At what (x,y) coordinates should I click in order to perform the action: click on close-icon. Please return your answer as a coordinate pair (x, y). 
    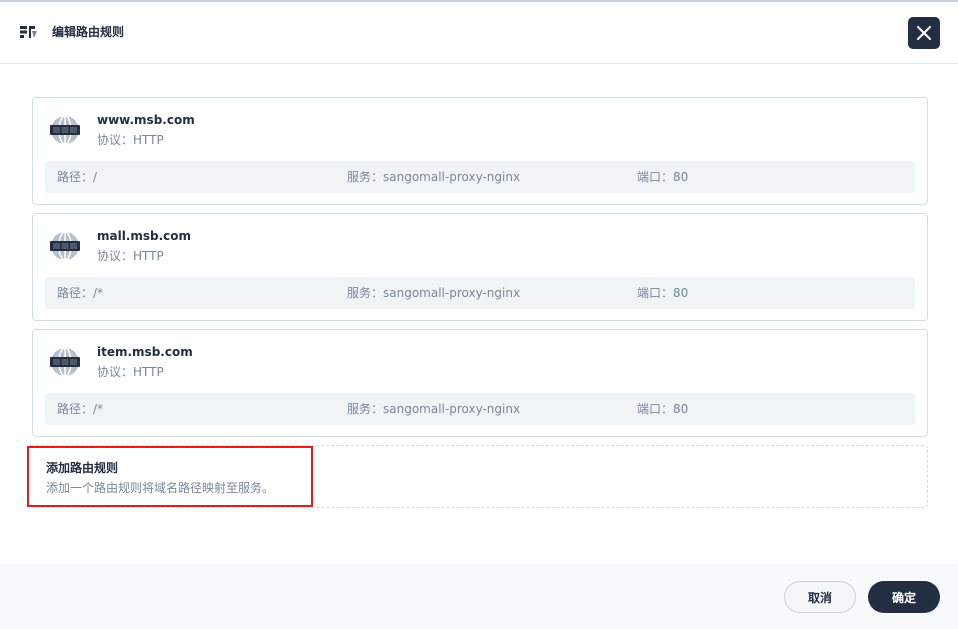
    Looking at the image, I should click on (924, 33).